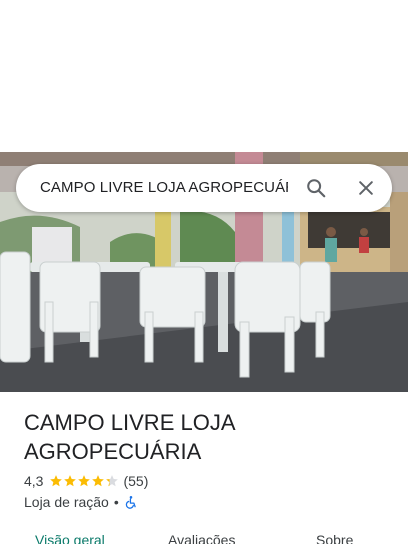 The image size is (408, 544). What do you see at coordinates (66, 502) in the screenshot?
I see `place-category: Loja de ração` at bounding box center [66, 502].